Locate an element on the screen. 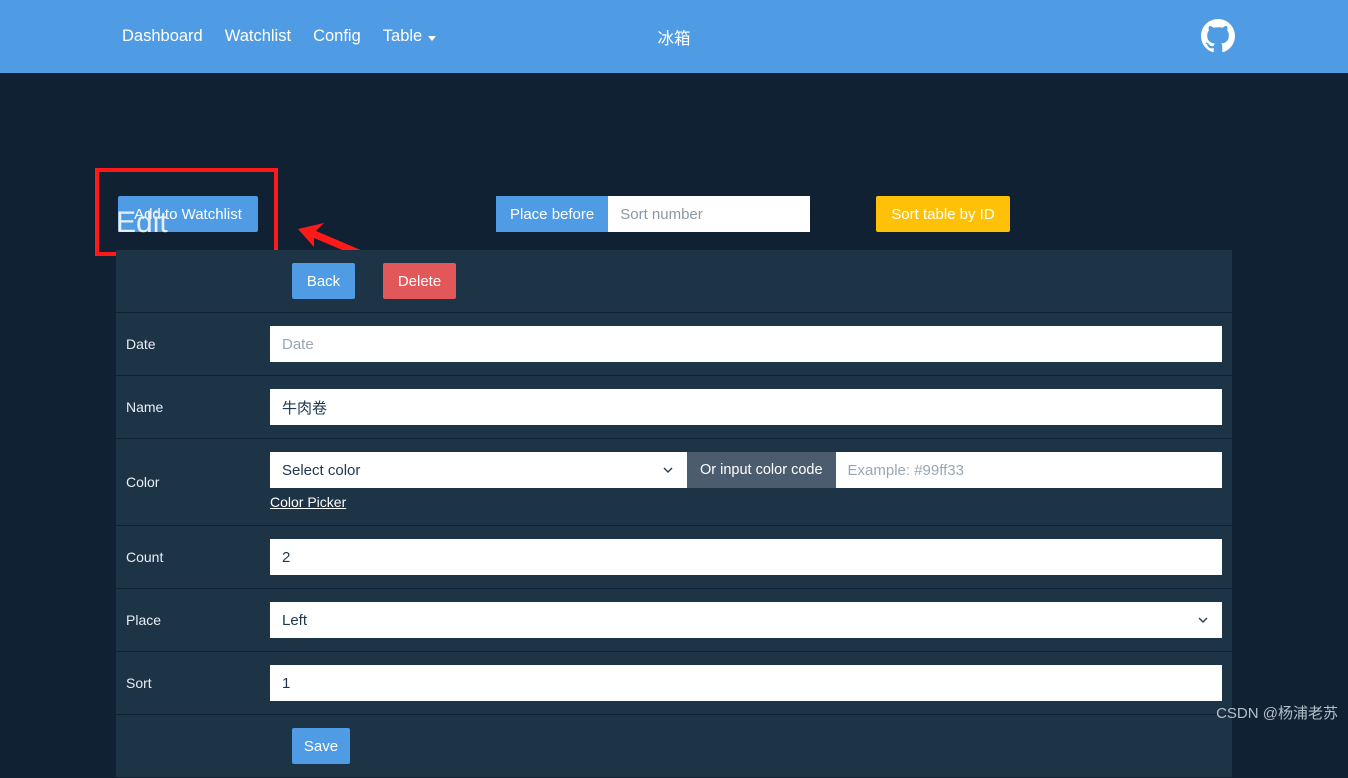 The width and height of the screenshot is (1348, 778). table-row-sort: Sort is located at coordinates (674, 683).